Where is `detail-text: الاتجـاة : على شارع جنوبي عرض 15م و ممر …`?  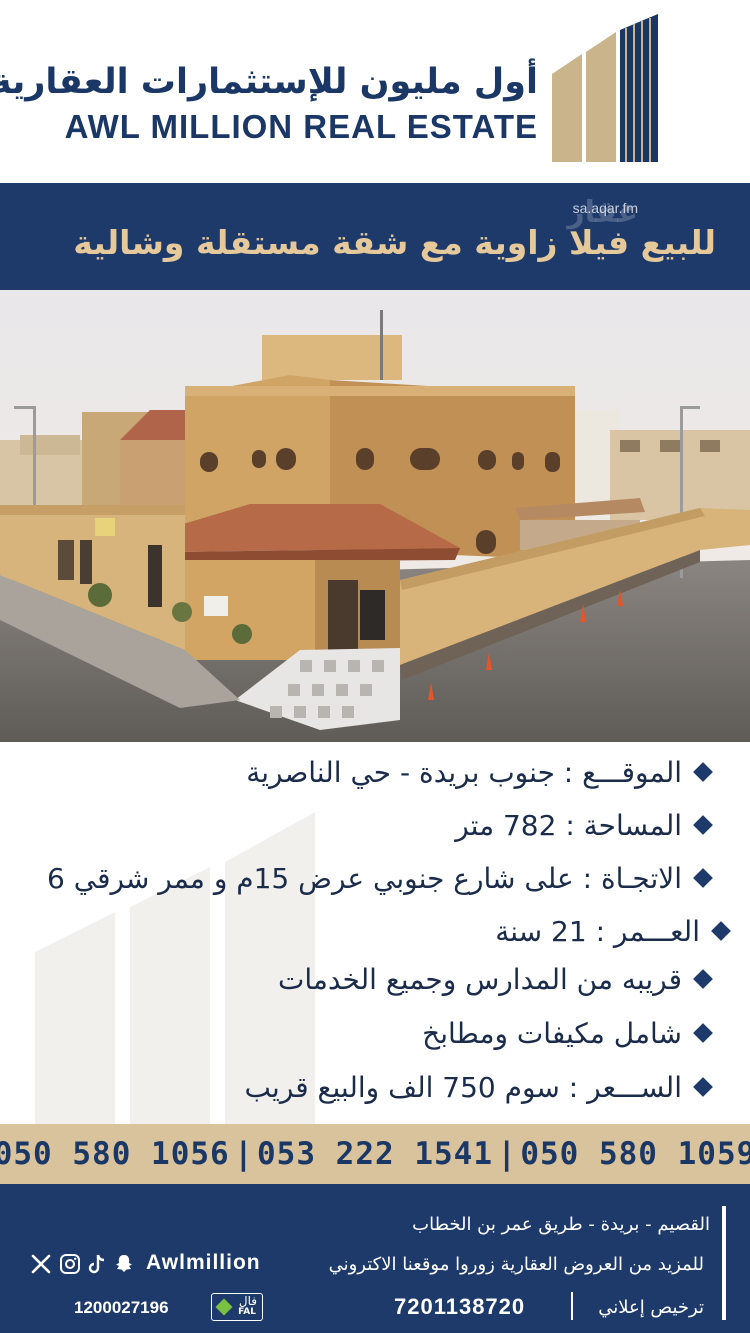
detail-text: الاتجـاة : على شارع جنوبي عرض 15م و ممر … is located at coordinates (364, 878).